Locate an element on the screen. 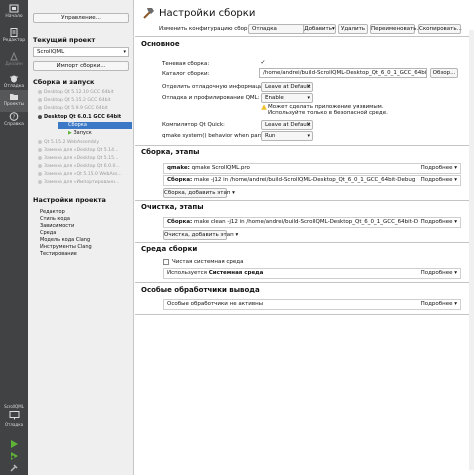 The width and height of the screenshot is (474, 475). shadow-build-checkbox: ✓ is located at coordinates (263, 63).